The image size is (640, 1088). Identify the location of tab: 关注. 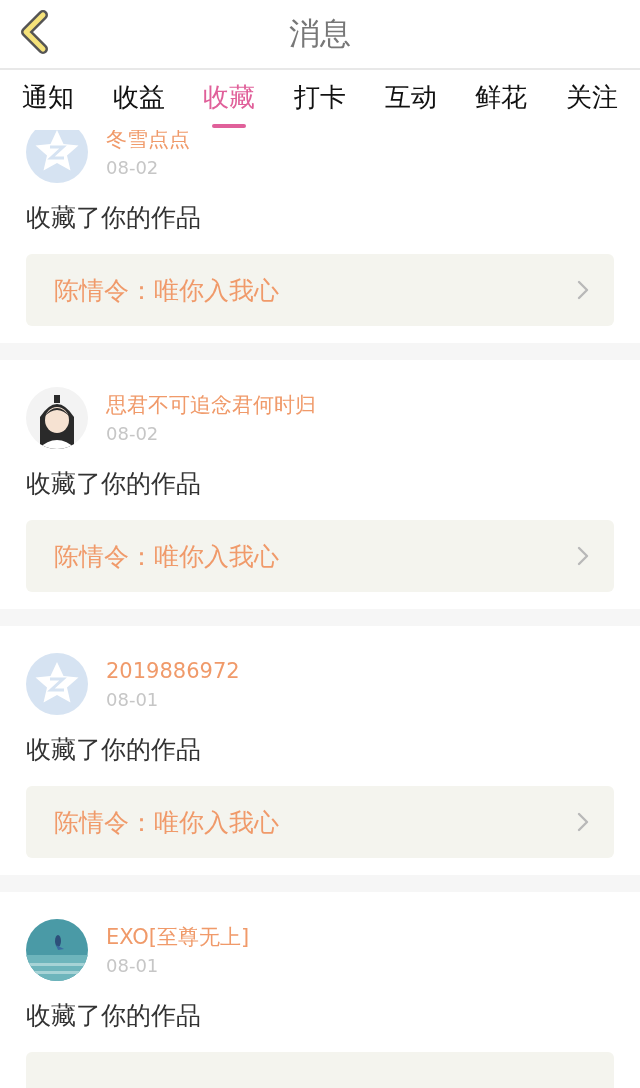
(591, 100).